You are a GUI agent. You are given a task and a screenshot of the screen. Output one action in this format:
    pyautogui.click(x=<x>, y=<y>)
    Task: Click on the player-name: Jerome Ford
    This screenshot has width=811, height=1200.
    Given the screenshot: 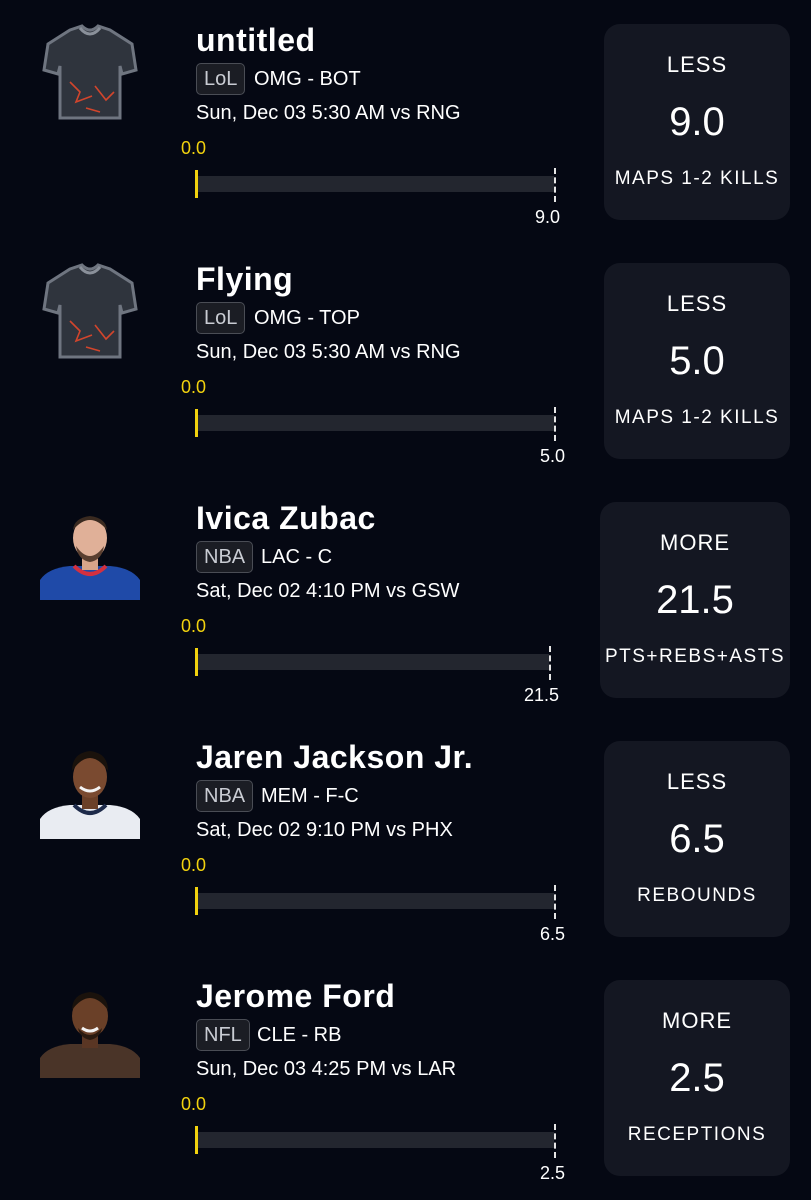 What is the action you would take?
    pyautogui.click(x=296, y=996)
    